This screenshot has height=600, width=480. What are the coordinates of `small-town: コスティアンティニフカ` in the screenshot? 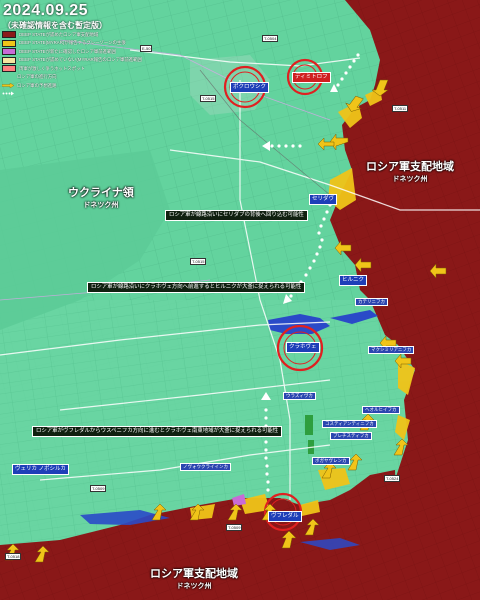 It's located at (349, 424).